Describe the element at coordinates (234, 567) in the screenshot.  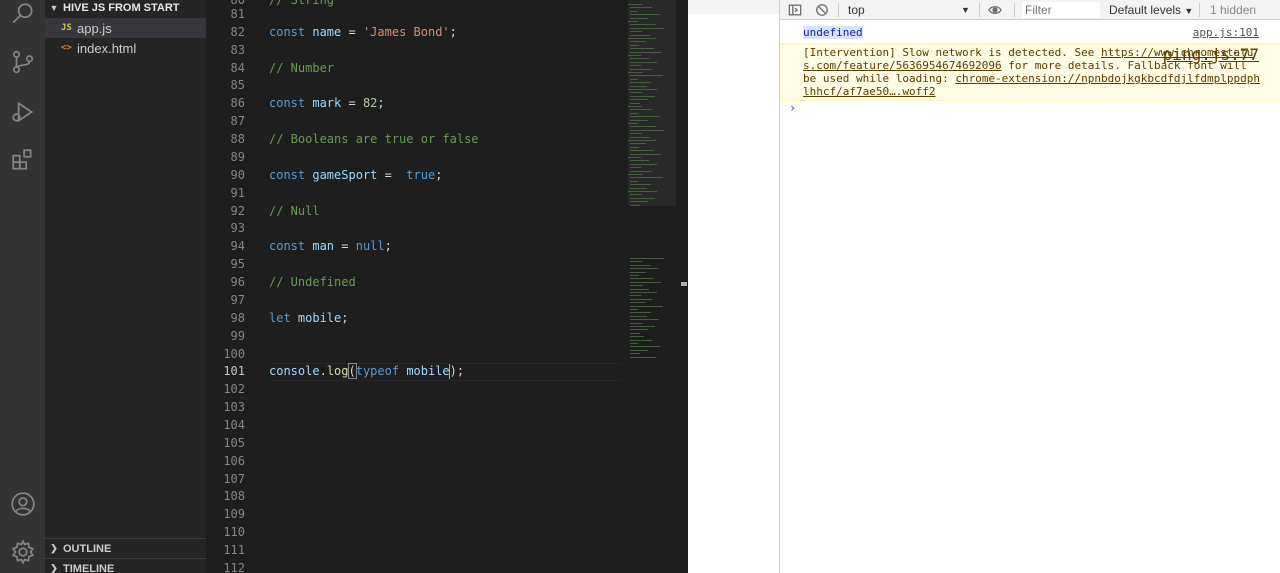
I see `line-number: 112` at that location.